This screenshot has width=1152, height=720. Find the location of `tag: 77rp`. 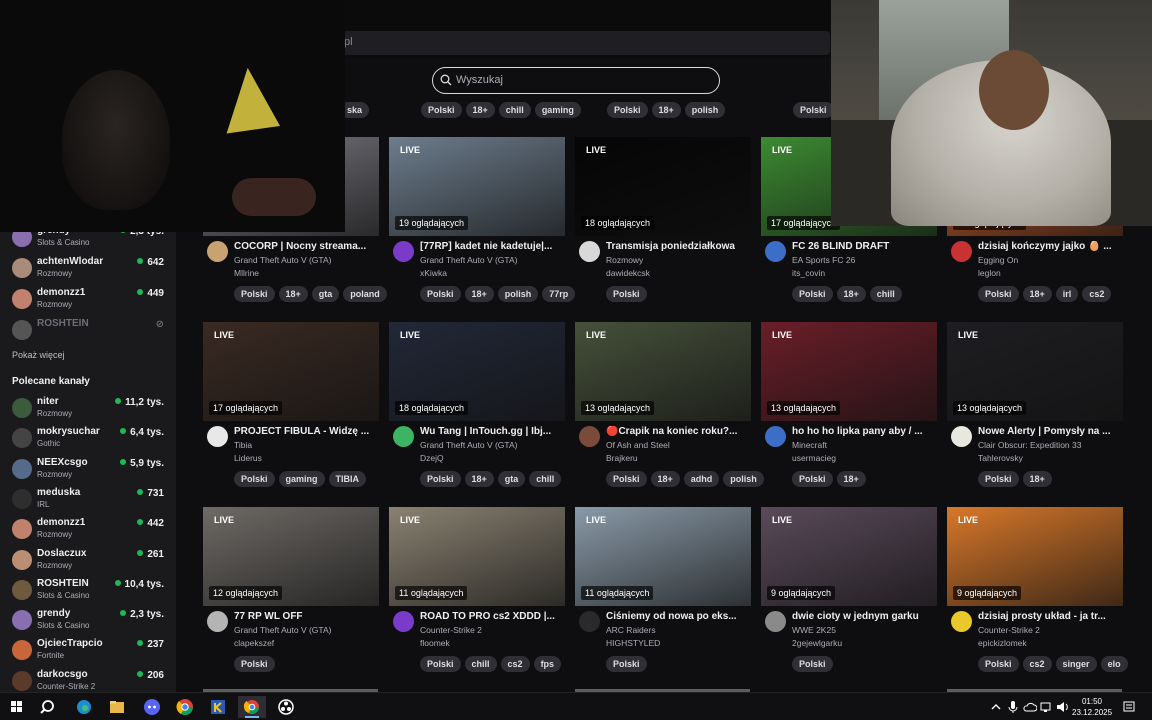

tag: 77rp is located at coordinates (559, 294).